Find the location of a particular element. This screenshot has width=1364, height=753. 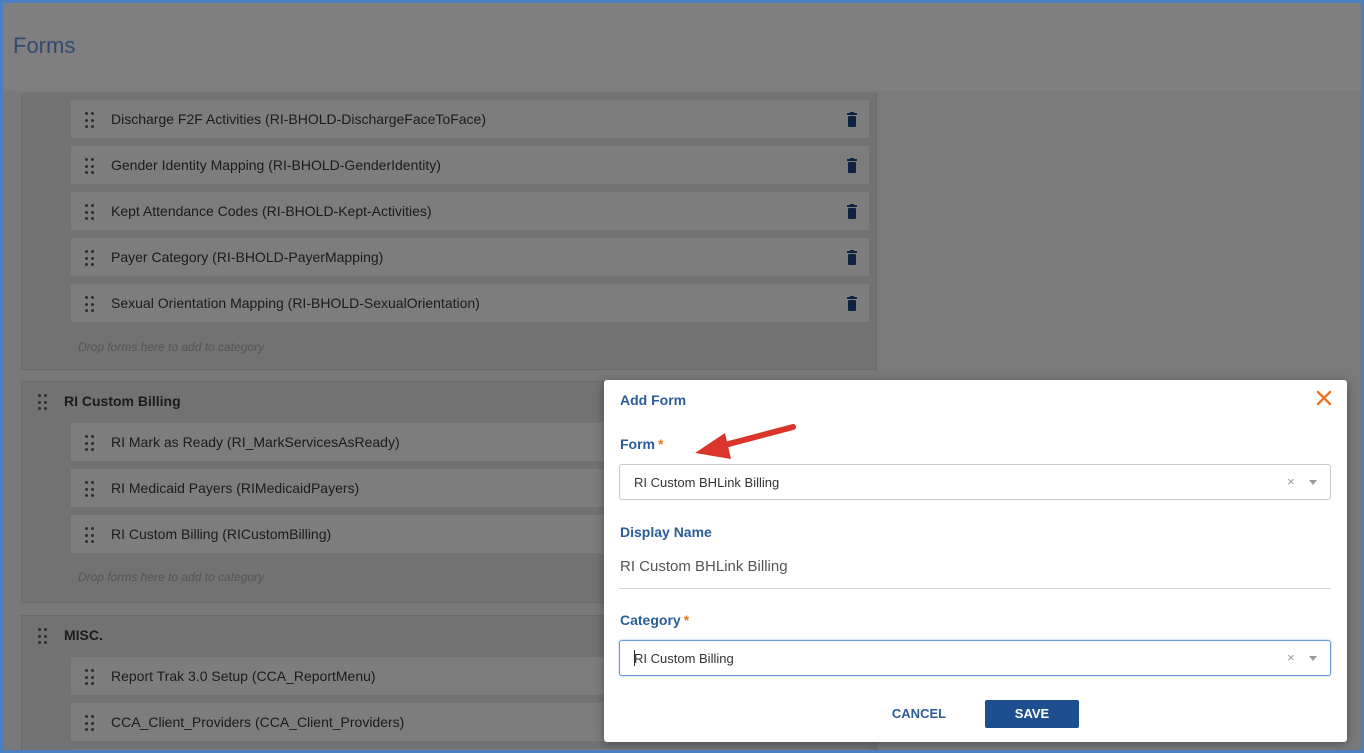

display-name-input: RI Custom BHLink Billing is located at coordinates (704, 566).